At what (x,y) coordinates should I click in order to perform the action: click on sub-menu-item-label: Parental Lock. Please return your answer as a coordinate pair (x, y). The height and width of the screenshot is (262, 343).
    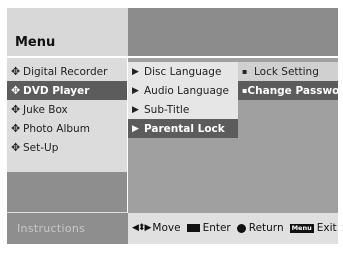
    Looking at the image, I should click on (184, 128).